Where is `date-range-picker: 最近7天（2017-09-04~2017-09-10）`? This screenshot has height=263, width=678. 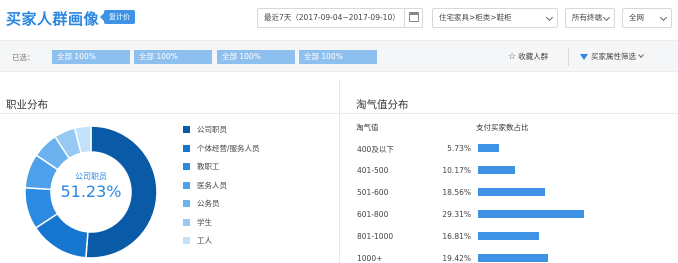 date-range-picker: 最近7天（2017-09-04~2017-09-10） is located at coordinates (340, 18).